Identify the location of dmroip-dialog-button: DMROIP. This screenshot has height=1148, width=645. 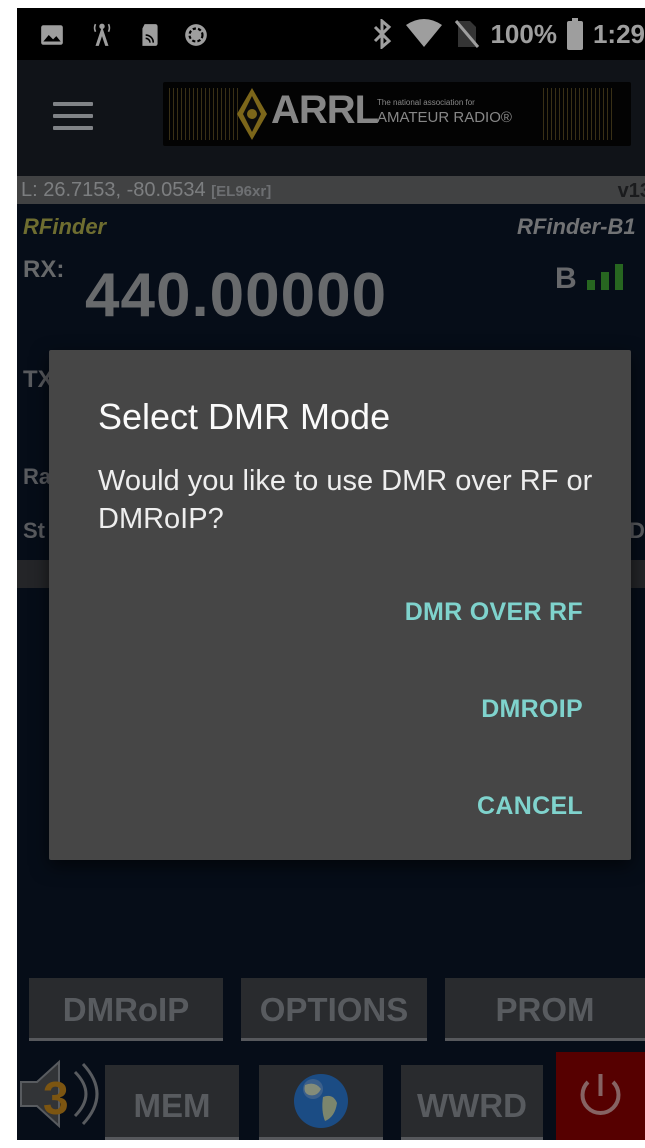
(532, 709).